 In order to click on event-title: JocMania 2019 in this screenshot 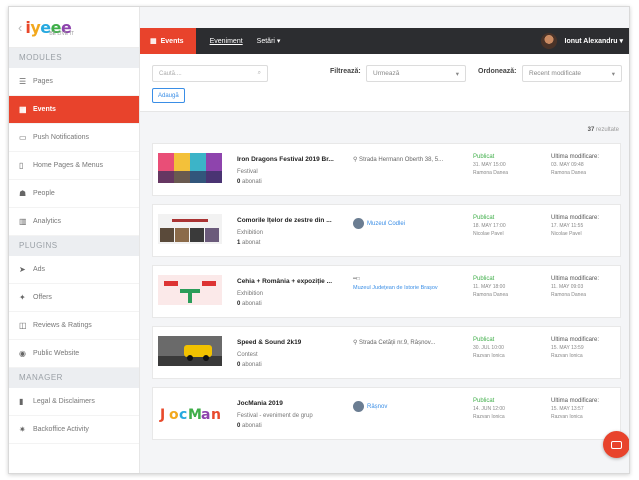, I will do `click(294, 403)`.